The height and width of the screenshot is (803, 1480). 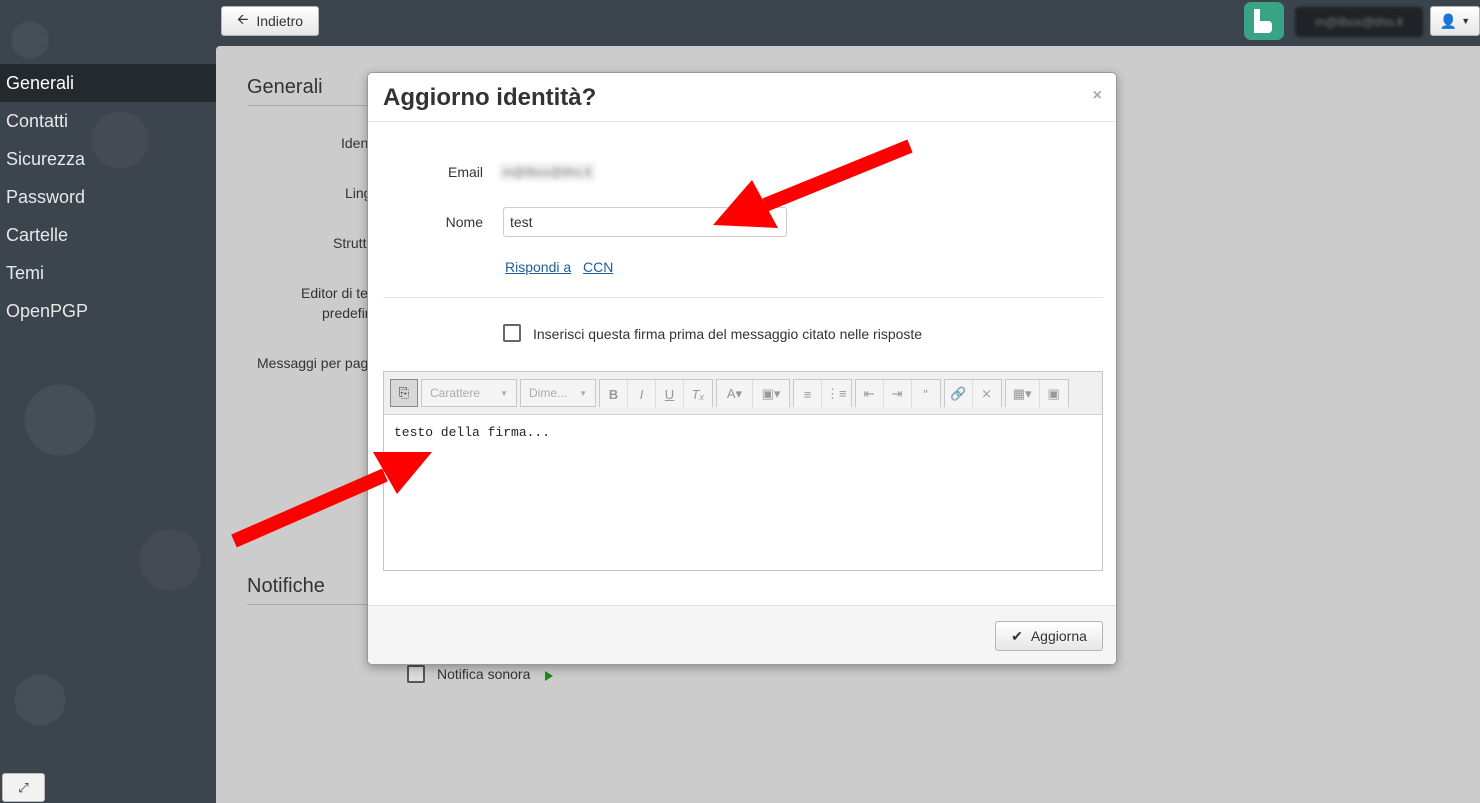 I want to click on remove-format-button: Tₓ, so click(x=698, y=394).